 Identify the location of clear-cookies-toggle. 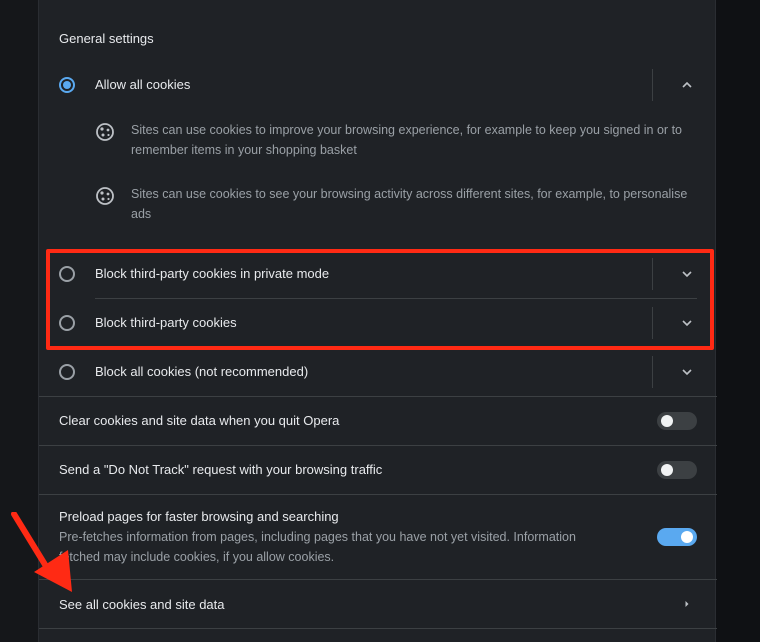
(677, 421).